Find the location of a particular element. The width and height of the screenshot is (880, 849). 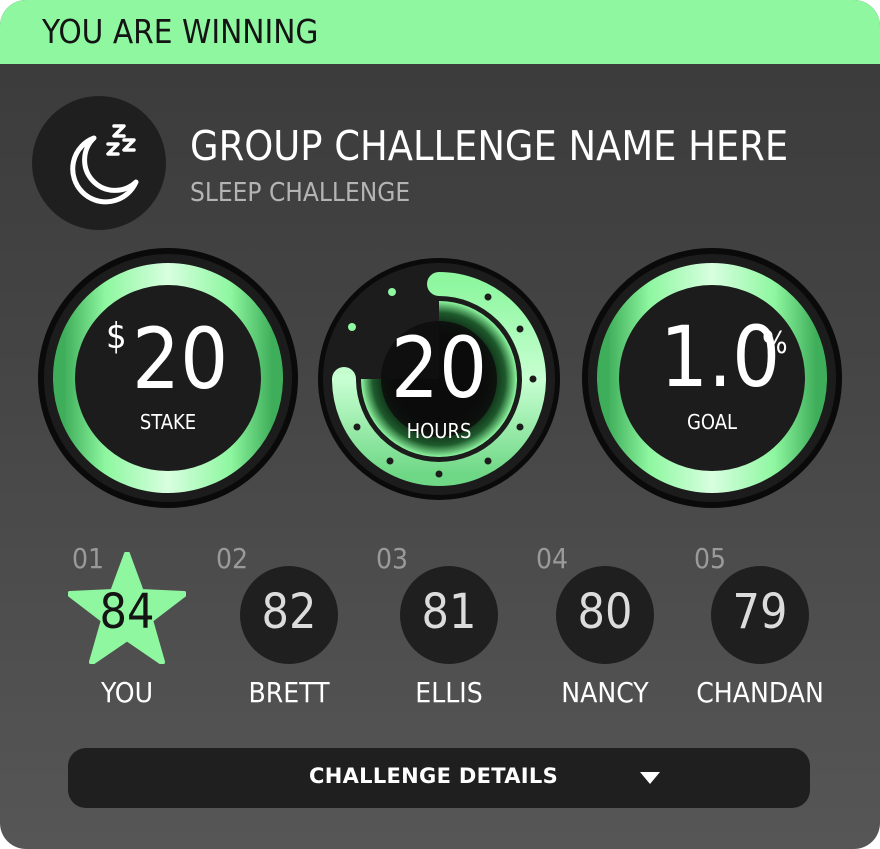

player-name: YOU is located at coordinates (127, 692).